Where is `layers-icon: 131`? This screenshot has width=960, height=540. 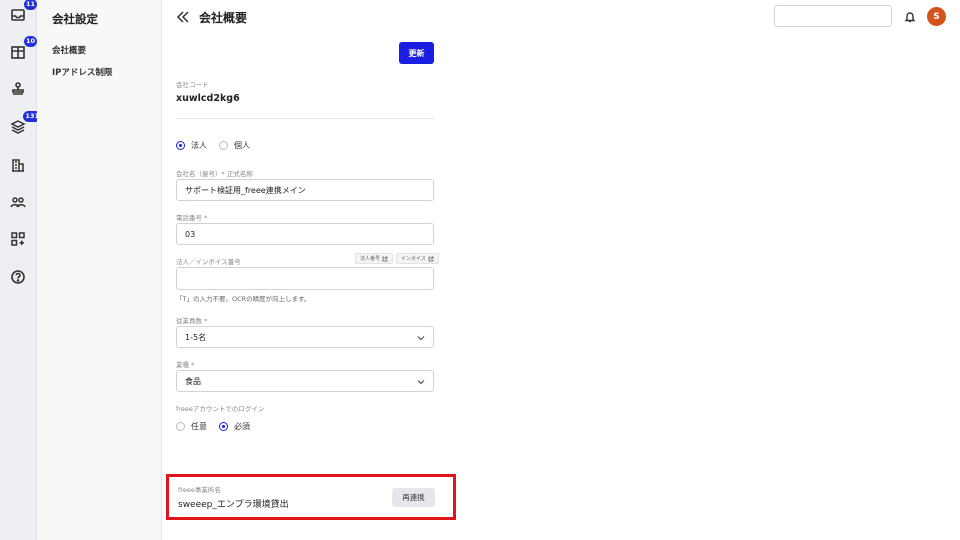 layers-icon: 131 is located at coordinates (24, 124).